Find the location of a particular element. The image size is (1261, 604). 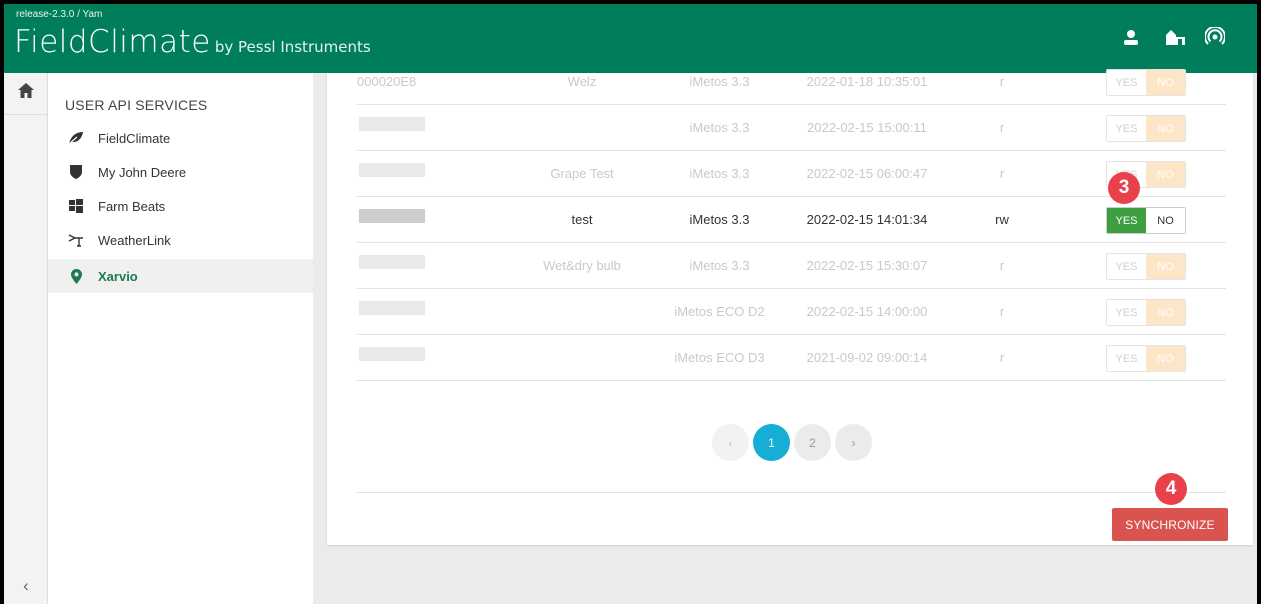

station-name: Welz is located at coordinates (582, 81).